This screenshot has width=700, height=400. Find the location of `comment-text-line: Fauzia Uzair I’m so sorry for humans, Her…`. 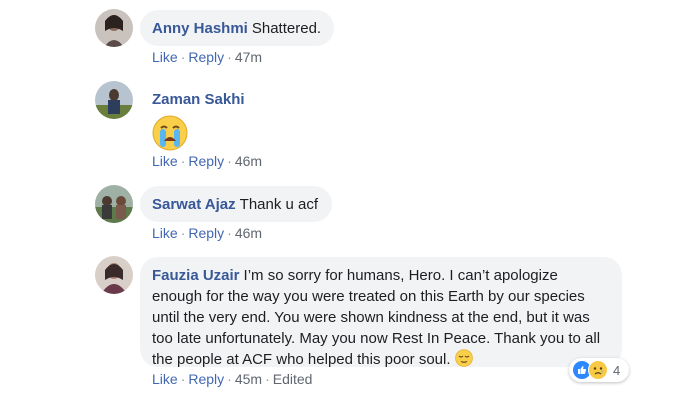

comment-text-line: Fauzia Uzair I’m so sorry for humans, Her… is located at coordinates (381, 275).